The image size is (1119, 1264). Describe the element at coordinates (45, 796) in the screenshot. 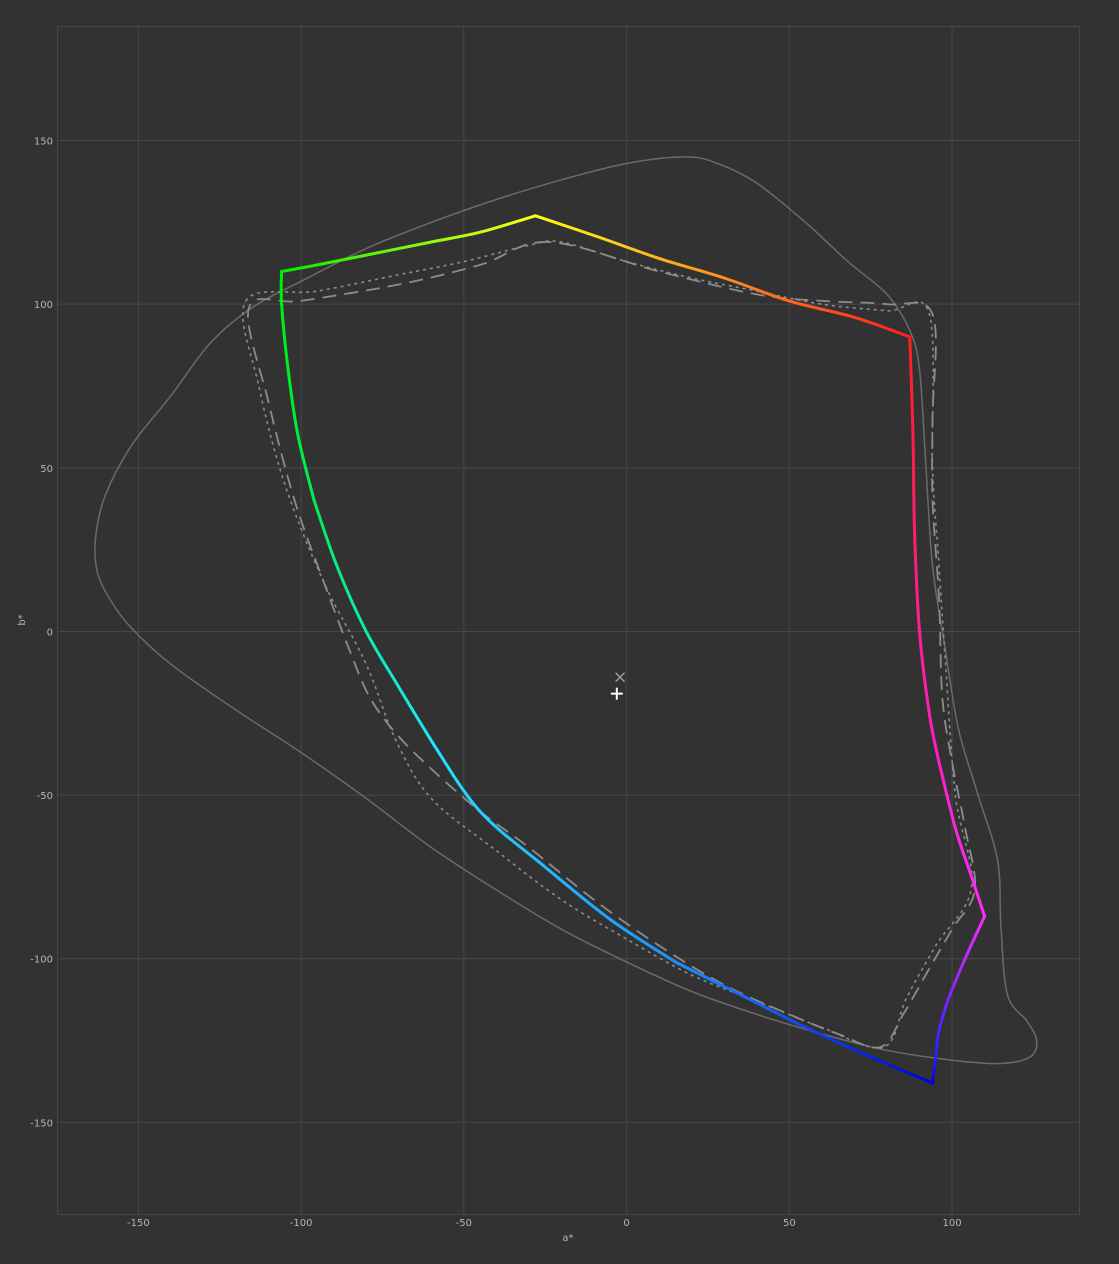

I see `y-tick-label: -50` at that location.